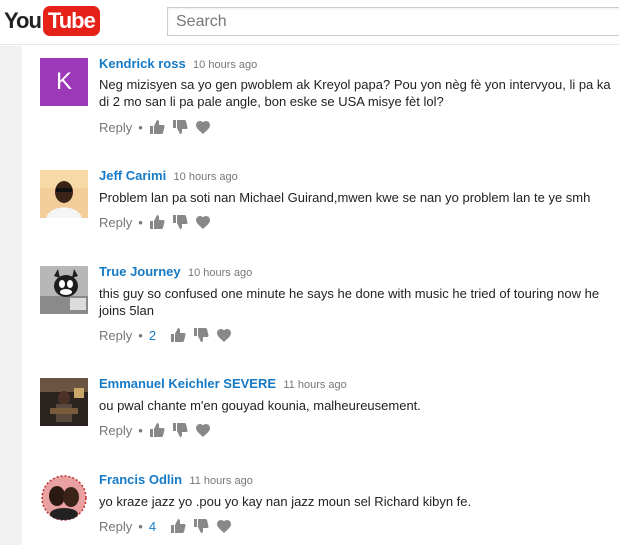  I want to click on comment-author: Jeff Carimi, so click(132, 175).